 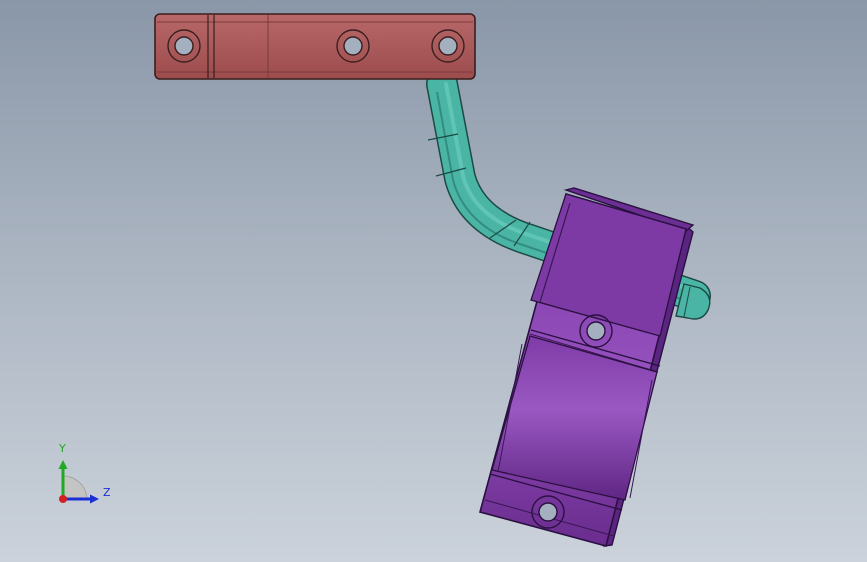 What do you see at coordinates (75, 488) in the screenshot?
I see `triad-plane-indicator` at bounding box center [75, 488].